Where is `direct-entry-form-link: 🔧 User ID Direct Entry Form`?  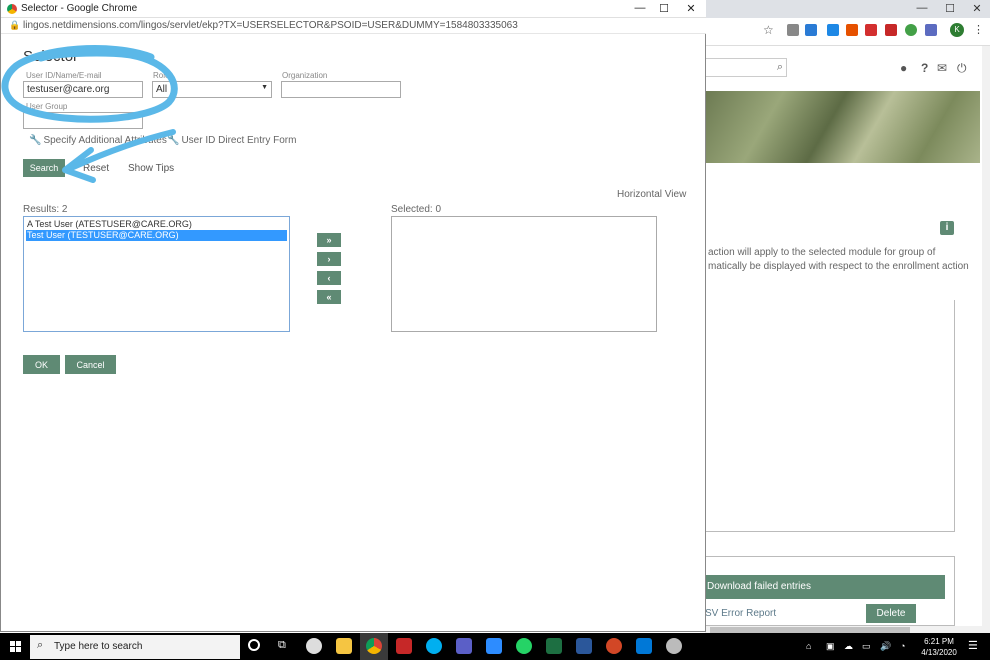
direct-entry-form-link: 🔧 User ID Direct Entry Form is located at coordinates (231, 140).